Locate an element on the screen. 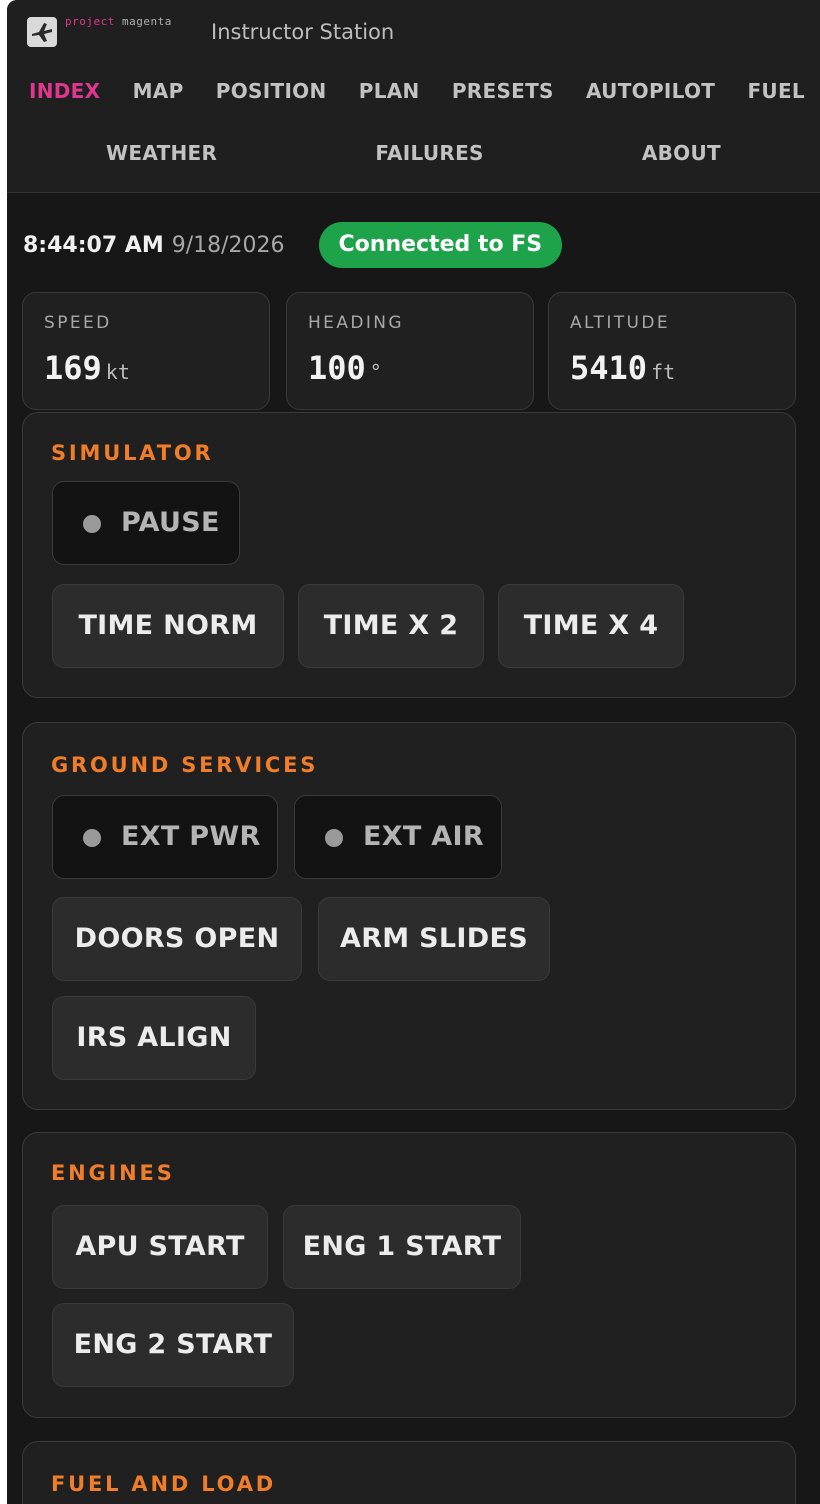  heading-card: HEADING 100 ° is located at coordinates (410, 351).